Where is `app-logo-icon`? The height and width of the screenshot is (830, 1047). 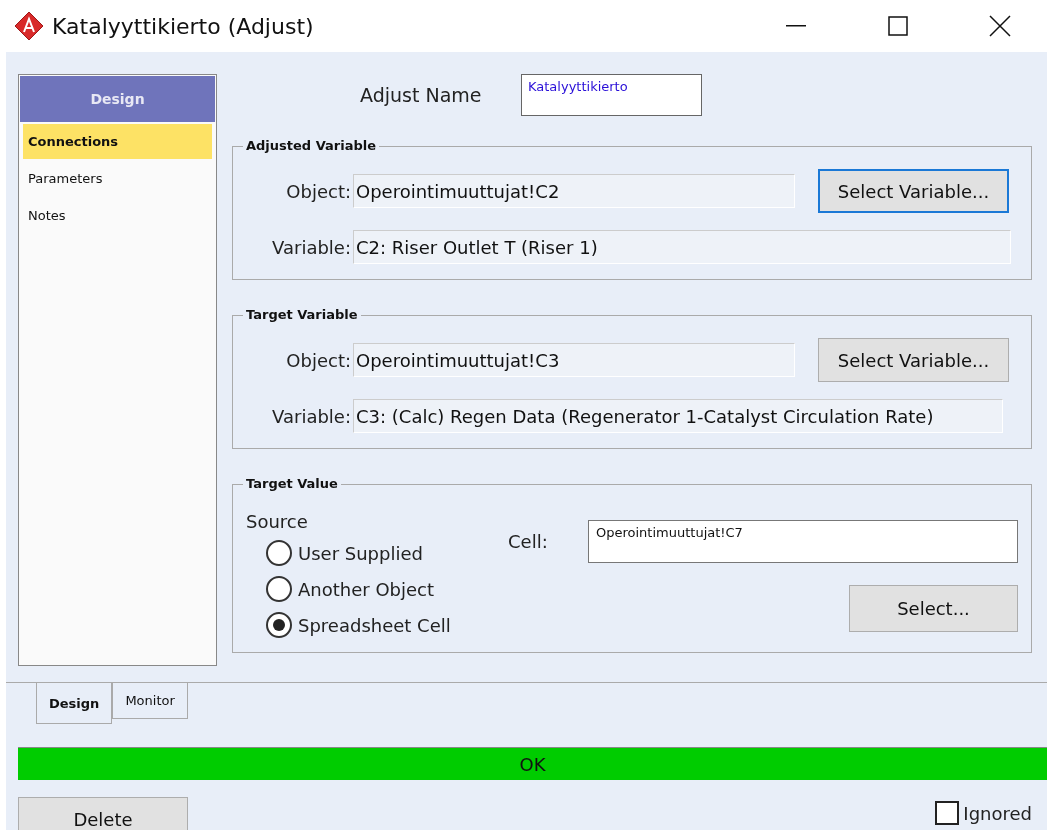
app-logo-icon is located at coordinates (29, 26).